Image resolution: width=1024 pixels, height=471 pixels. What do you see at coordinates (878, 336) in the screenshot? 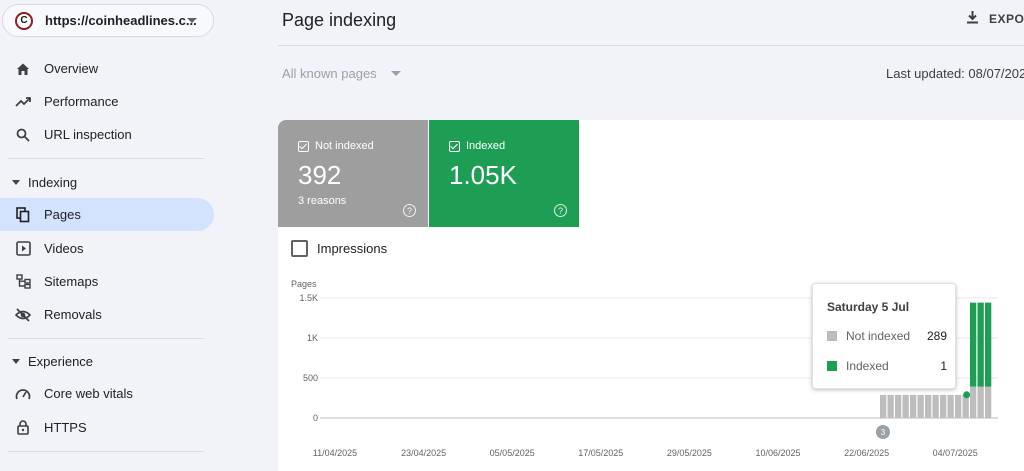
I see `tooltip-row-label: Not indexed` at bounding box center [878, 336].